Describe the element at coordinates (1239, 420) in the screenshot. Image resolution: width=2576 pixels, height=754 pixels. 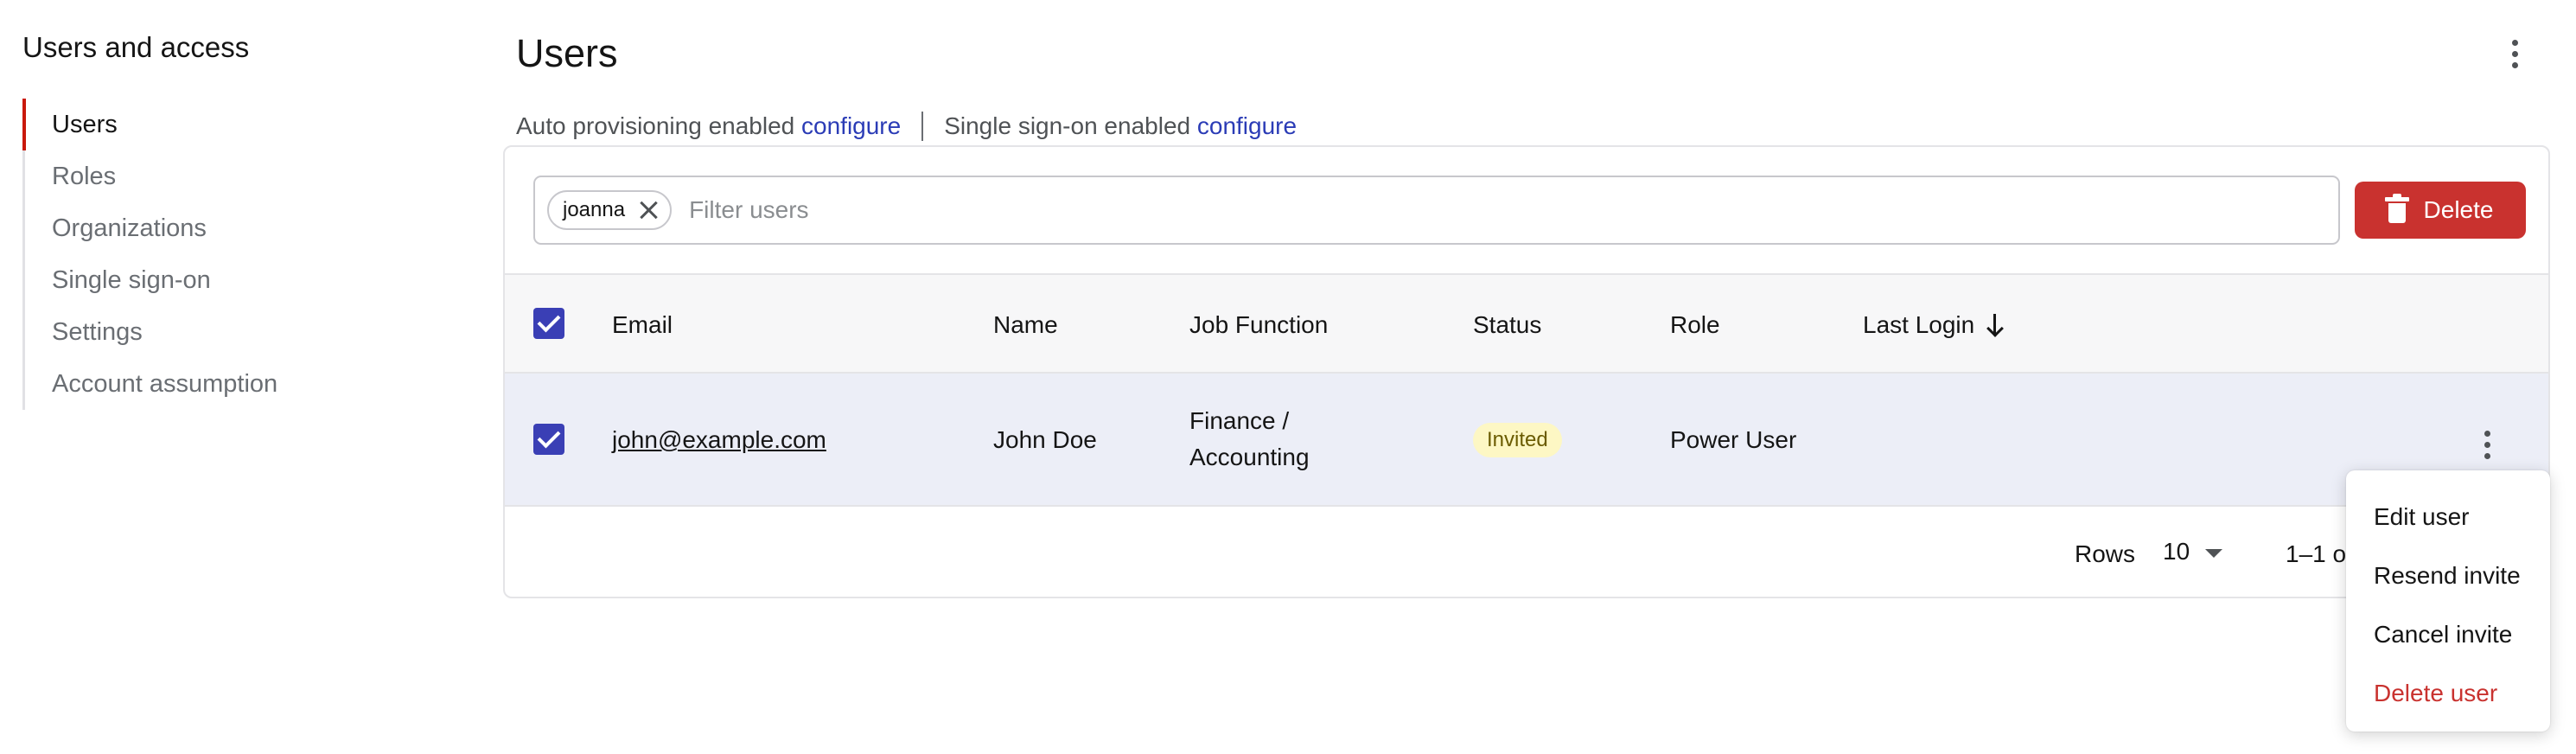
I see `row-job-function-line1: Finance /` at that location.